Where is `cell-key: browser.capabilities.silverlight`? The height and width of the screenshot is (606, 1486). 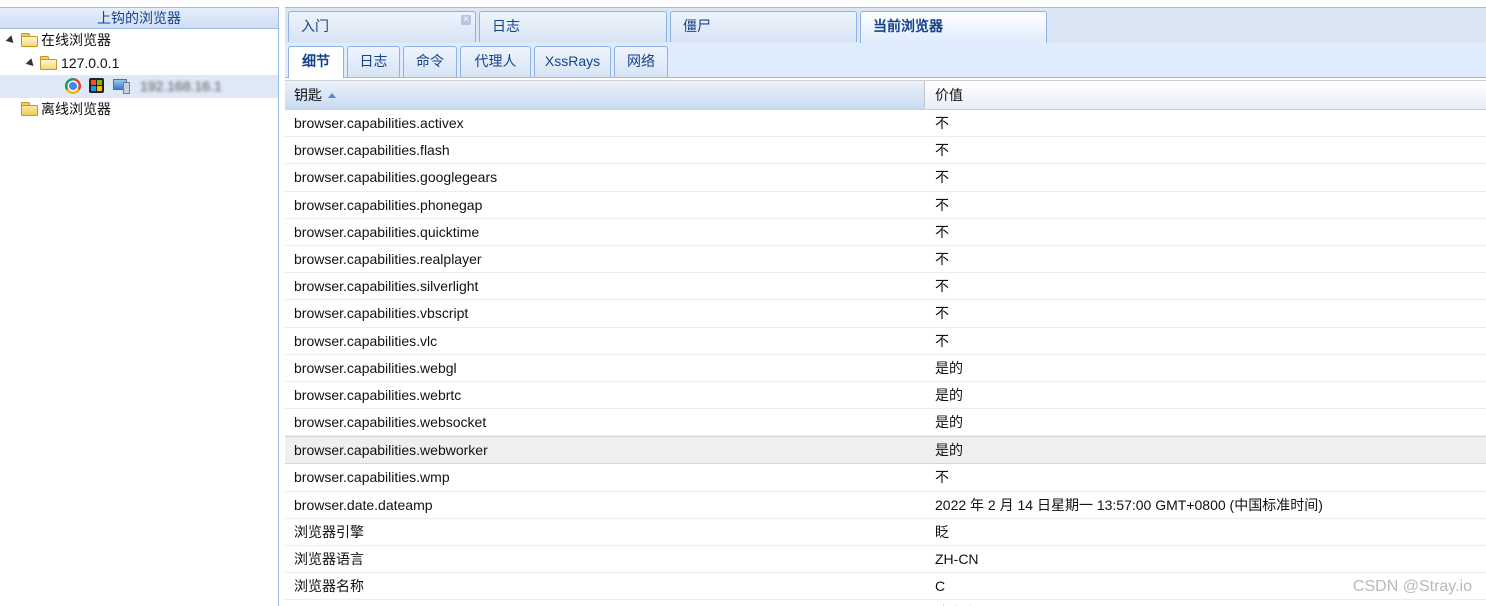
cell-key: browser.capabilities.silverlight is located at coordinates (386, 286).